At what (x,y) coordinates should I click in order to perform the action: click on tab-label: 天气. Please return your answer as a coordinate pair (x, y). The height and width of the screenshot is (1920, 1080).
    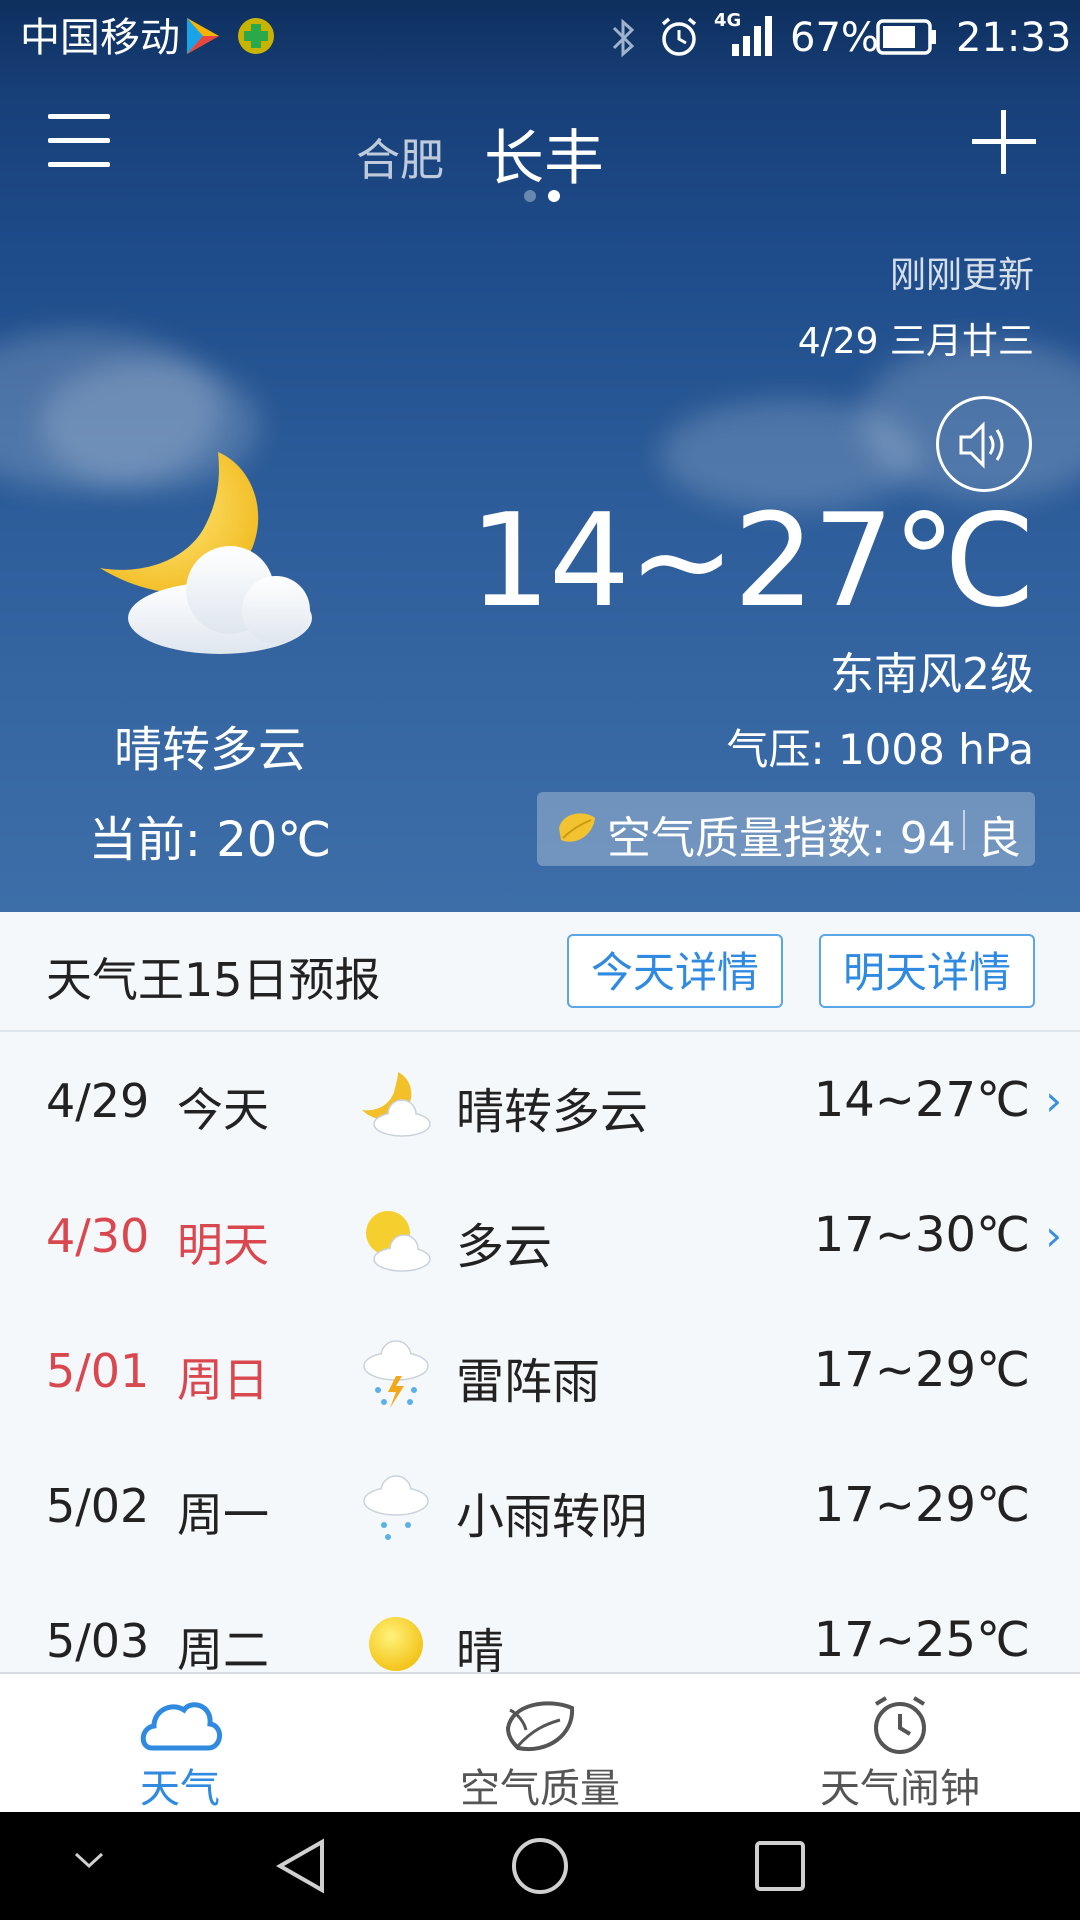
    Looking at the image, I should click on (180, 1789).